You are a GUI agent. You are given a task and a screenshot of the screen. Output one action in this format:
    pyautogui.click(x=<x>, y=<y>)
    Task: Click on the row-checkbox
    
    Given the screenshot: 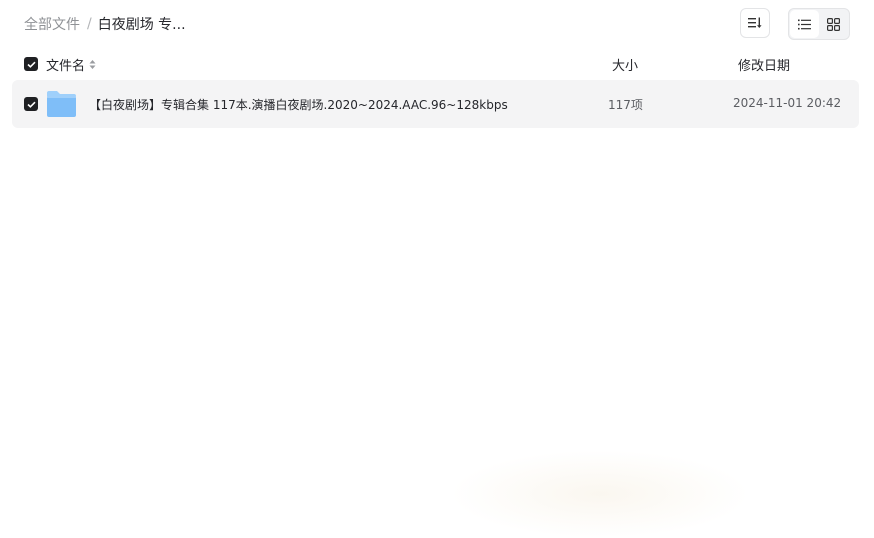 What is the action you would take?
    pyautogui.click(x=31, y=104)
    